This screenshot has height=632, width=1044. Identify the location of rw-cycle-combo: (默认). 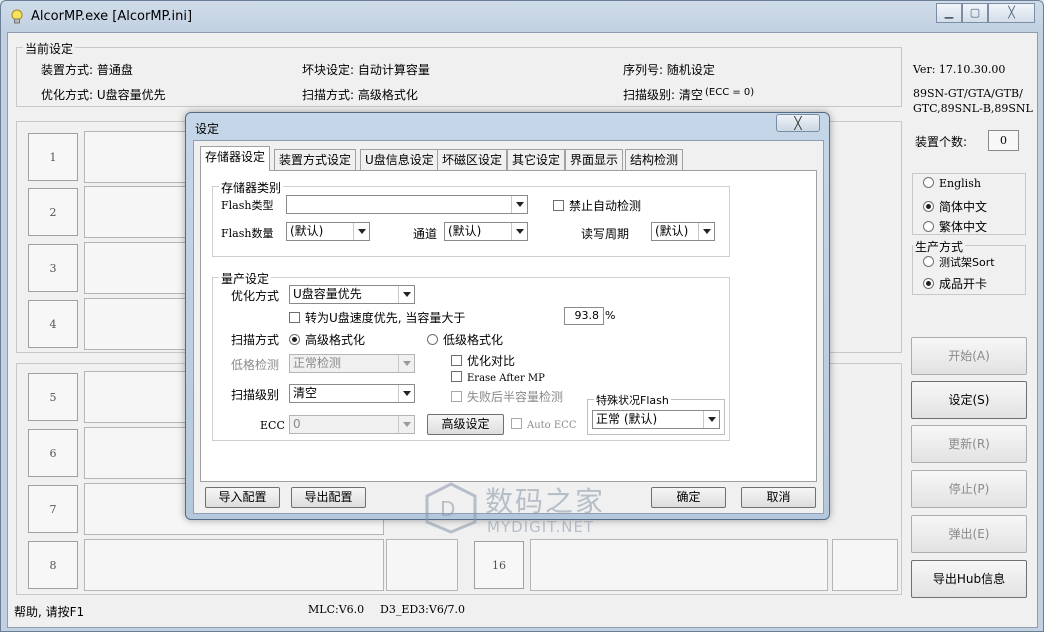
(683, 231).